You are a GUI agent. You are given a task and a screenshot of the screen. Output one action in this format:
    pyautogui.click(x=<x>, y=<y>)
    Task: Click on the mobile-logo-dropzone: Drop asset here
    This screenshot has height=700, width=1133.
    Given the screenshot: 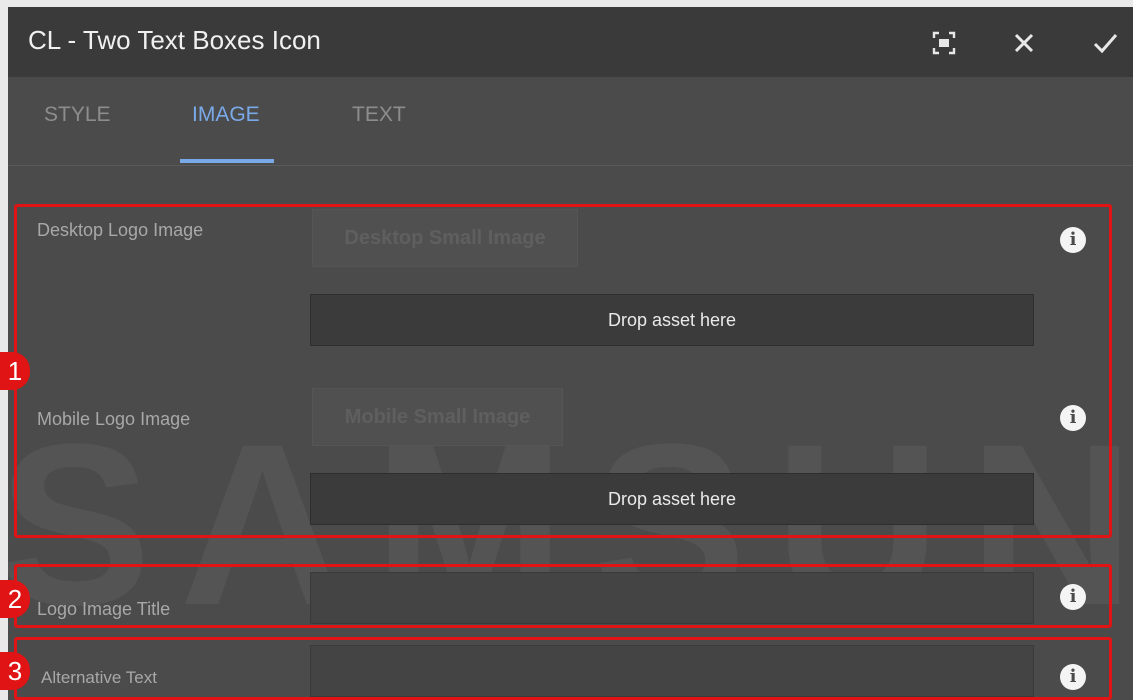 What is the action you would take?
    pyautogui.click(x=672, y=499)
    